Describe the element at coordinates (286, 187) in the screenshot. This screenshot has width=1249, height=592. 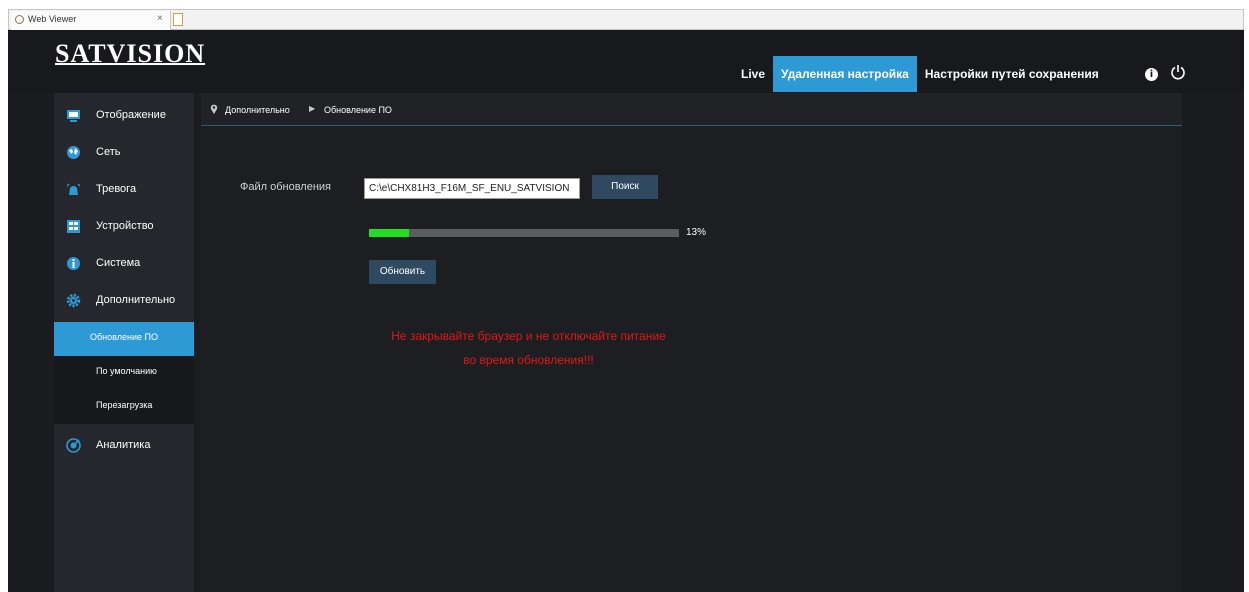
I see `file-label: Файл обновления` at that location.